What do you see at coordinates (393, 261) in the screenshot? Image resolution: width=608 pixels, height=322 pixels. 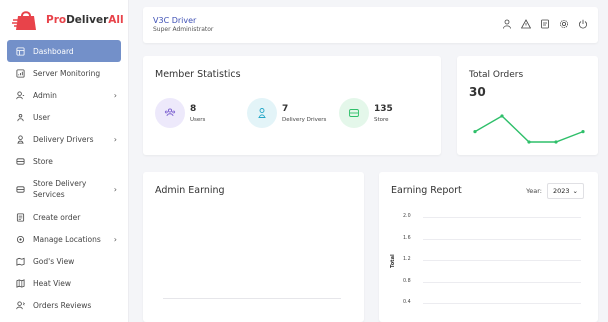 I see `y-axis-label: Total` at bounding box center [393, 261].